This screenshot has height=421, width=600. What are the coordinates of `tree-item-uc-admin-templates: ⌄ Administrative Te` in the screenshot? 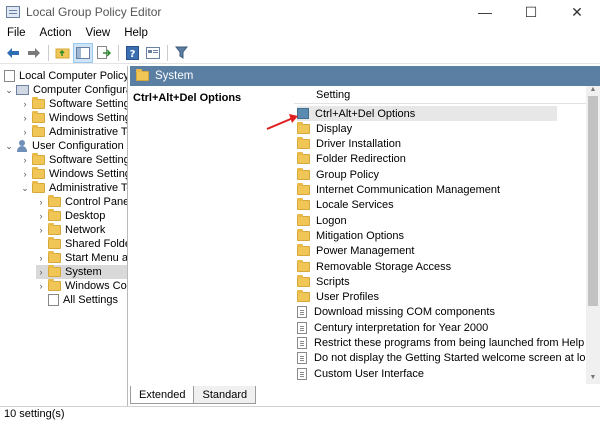 It's located at (73, 188).